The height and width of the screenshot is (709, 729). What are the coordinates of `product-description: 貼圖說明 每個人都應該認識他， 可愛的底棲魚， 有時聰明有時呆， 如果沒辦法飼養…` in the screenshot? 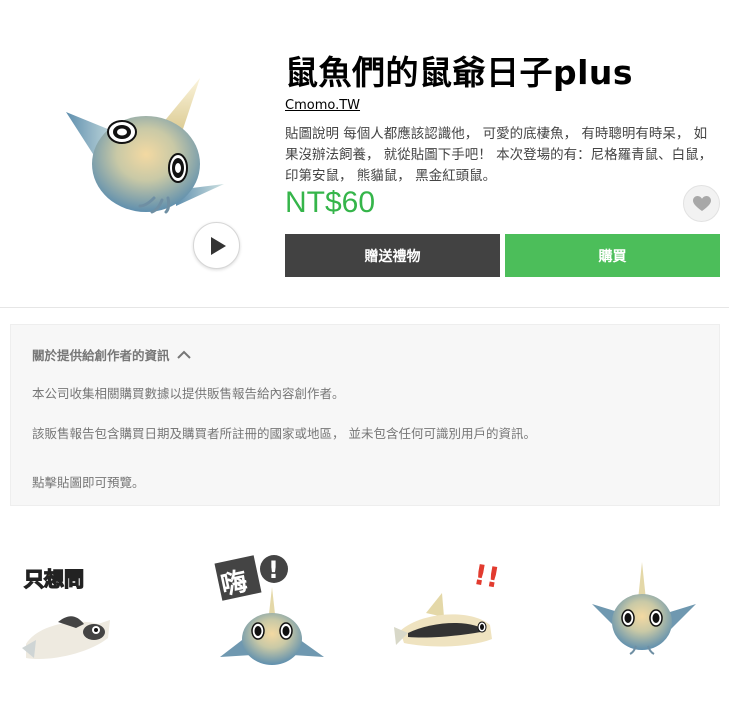 It's located at (499, 155).